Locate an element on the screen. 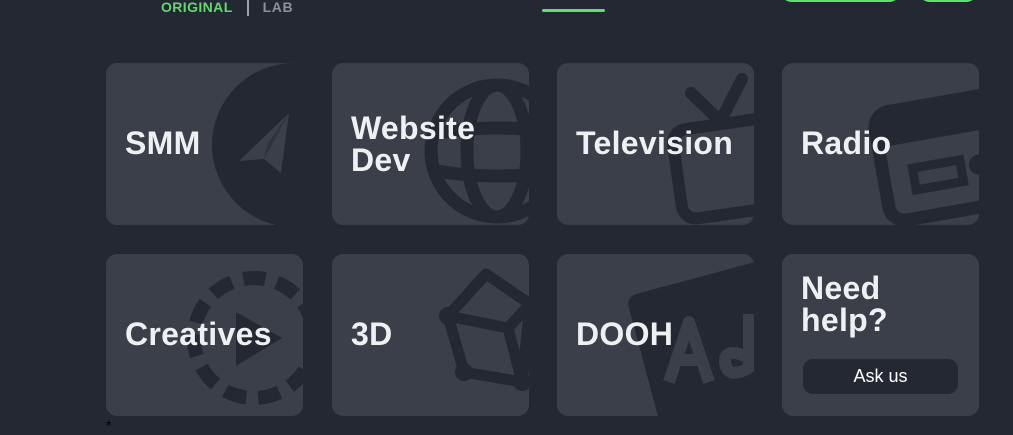 The height and width of the screenshot is (435, 1013). service-card-creatives: Creatives is located at coordinates (204, 335).